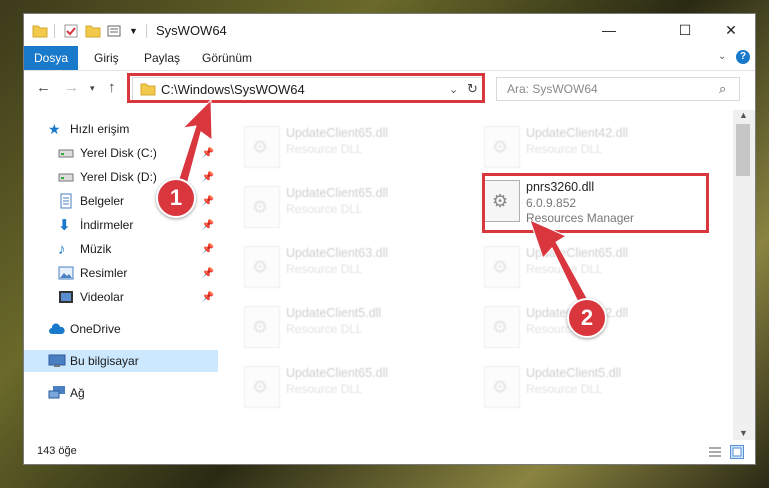 The width and height of the screenshot is (769, 488). I want to click on window-title: SysWOW64, so click(191, 30).